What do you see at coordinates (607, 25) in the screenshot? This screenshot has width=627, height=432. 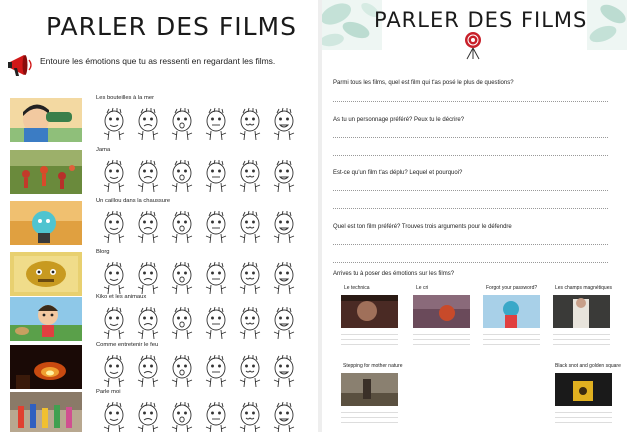 I see `leaf-decoration-right` at bounding box center [607, 25].